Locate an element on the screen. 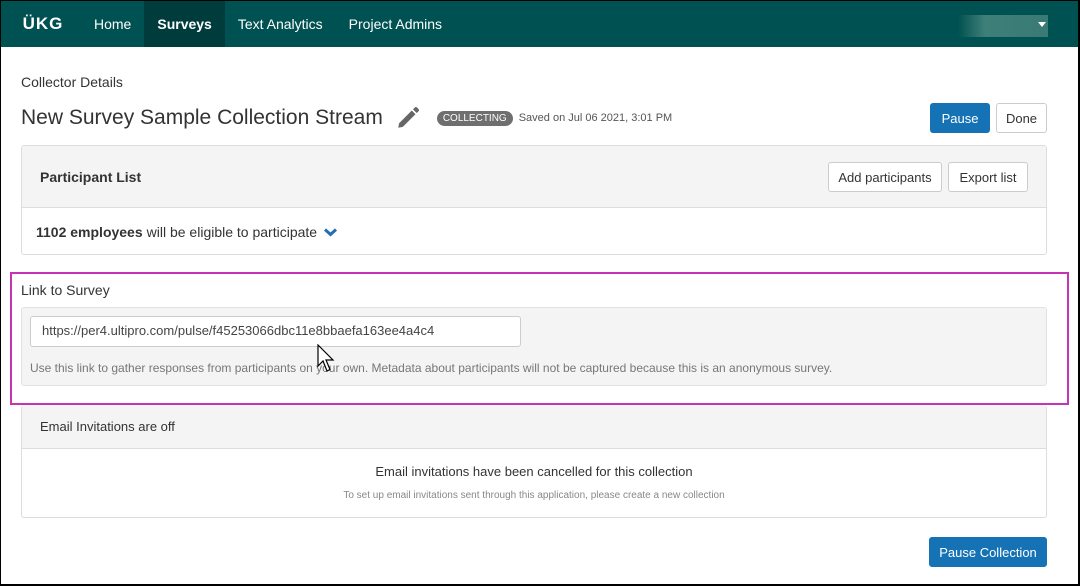 This screenshot has width=1080, height=586. eligible-text: will be eligible to participate is located at coordinates (232, 232).